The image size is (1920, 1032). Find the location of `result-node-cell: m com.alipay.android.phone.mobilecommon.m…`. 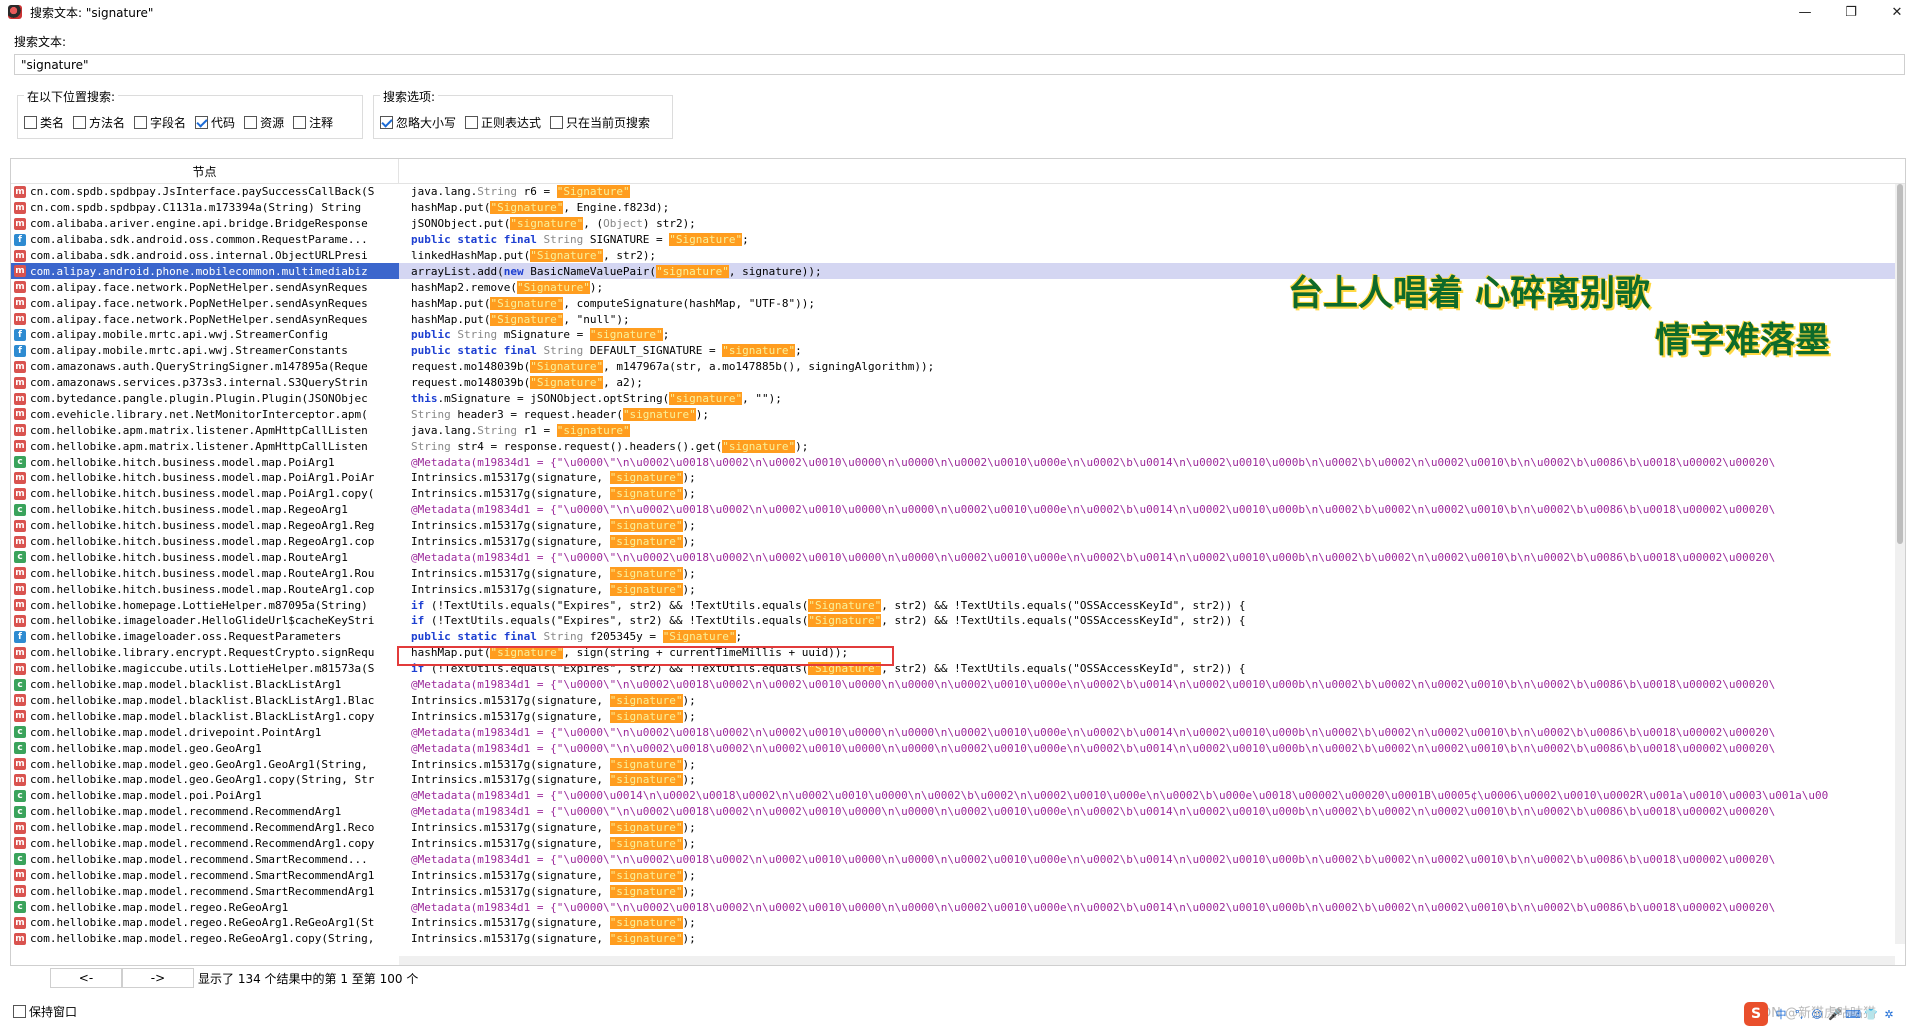

result-node-cell: m com.alipay.android.phone.mobilecommon.m… is located at coordinates (205, 271).